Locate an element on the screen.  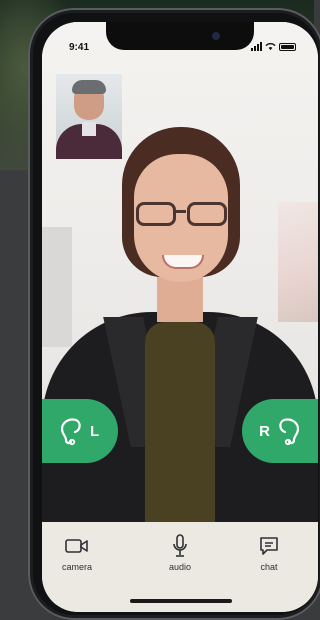
glasses-lens-right is located at coordinates (207, 214).